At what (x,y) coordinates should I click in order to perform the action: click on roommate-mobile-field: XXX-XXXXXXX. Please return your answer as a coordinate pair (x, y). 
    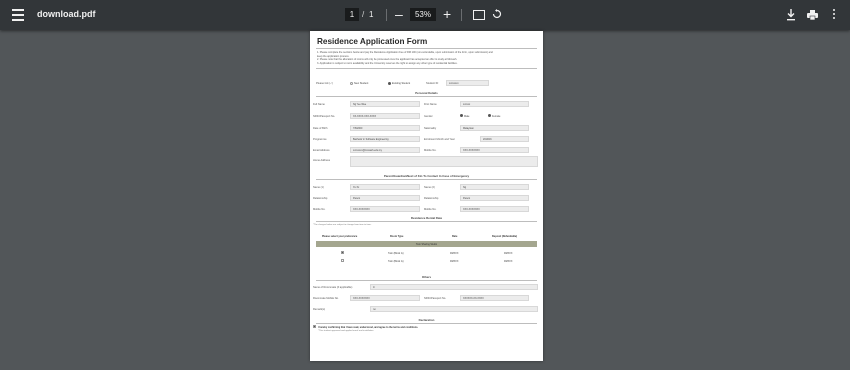
    Looking at the image, I should click on (385, 298).